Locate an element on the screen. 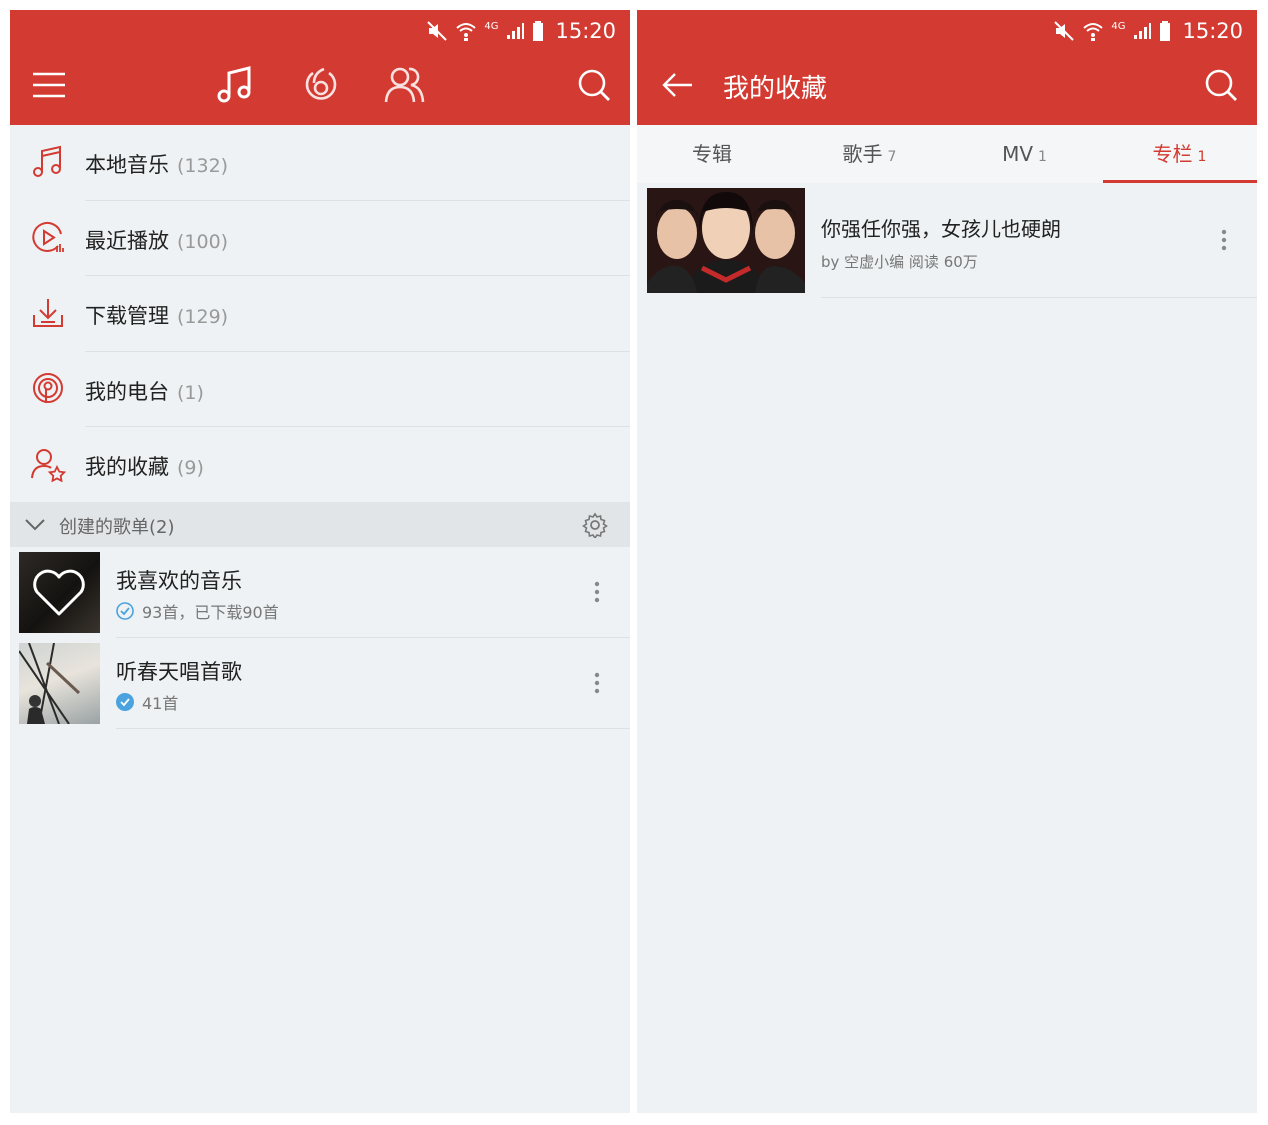 The width and height of the screenshot is (1268, 1125). menu-item-label: 最近播放 is located at coordinates (127, 240).